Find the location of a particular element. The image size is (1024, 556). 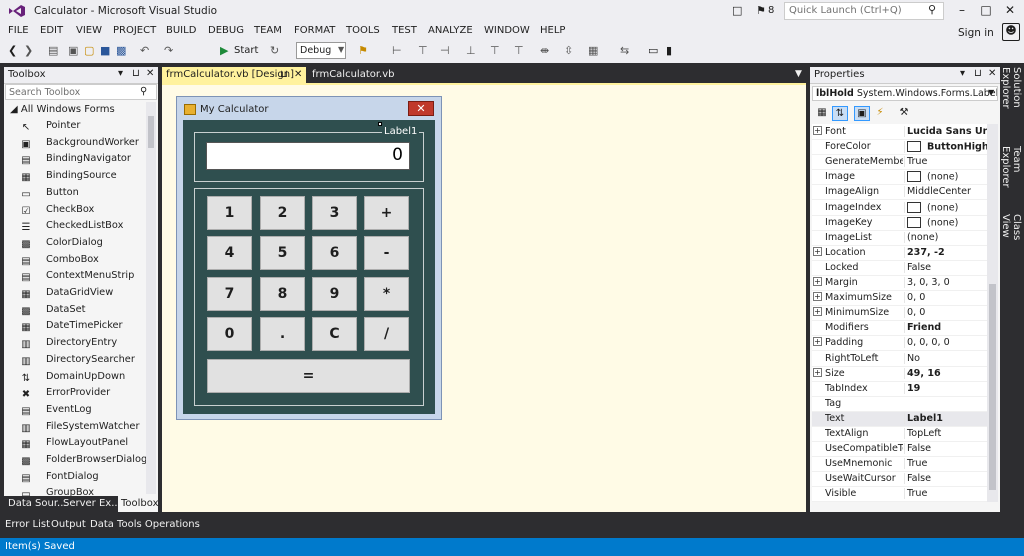

property-value-cell: 19 is located at coordinates (945, 388).